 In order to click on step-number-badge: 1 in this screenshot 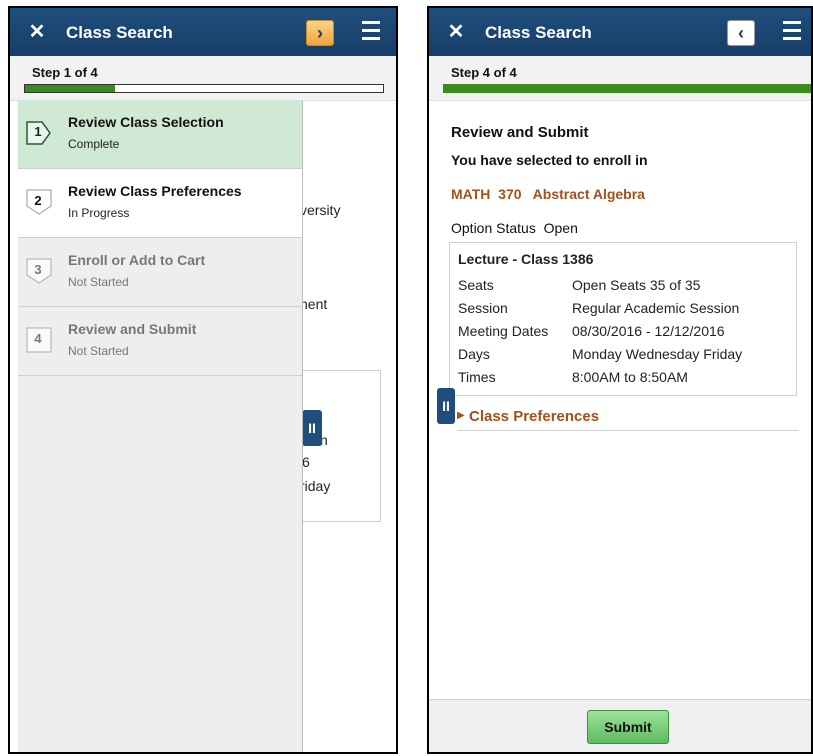, I will do `click(38, 132)`.